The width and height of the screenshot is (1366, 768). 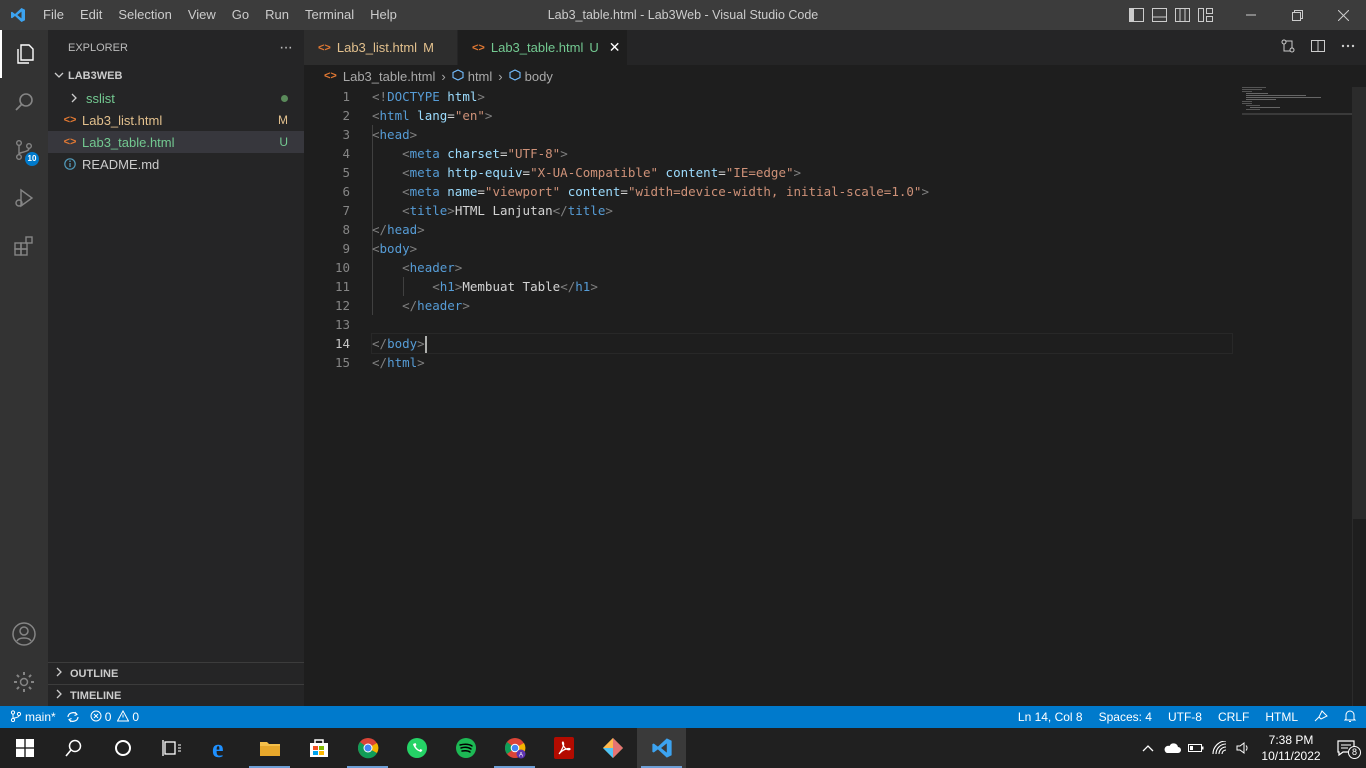 I want to click on branch-name: main*, so click(x=40, y=717).